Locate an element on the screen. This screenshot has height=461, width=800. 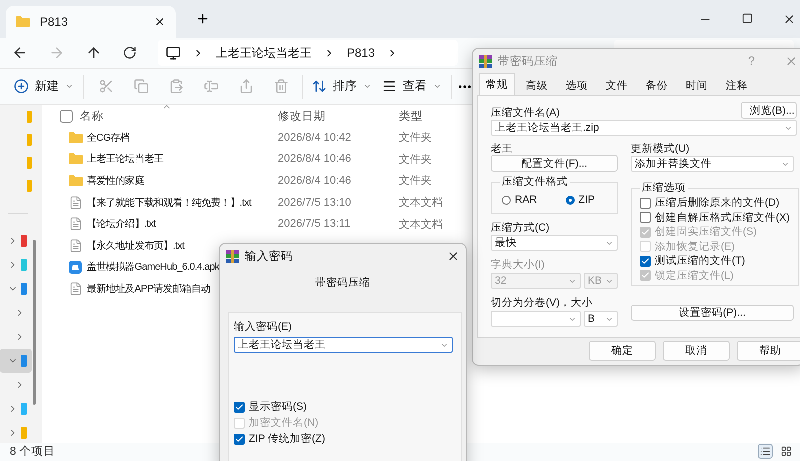
new-button: 新建 is located at coordinates (44, 86).